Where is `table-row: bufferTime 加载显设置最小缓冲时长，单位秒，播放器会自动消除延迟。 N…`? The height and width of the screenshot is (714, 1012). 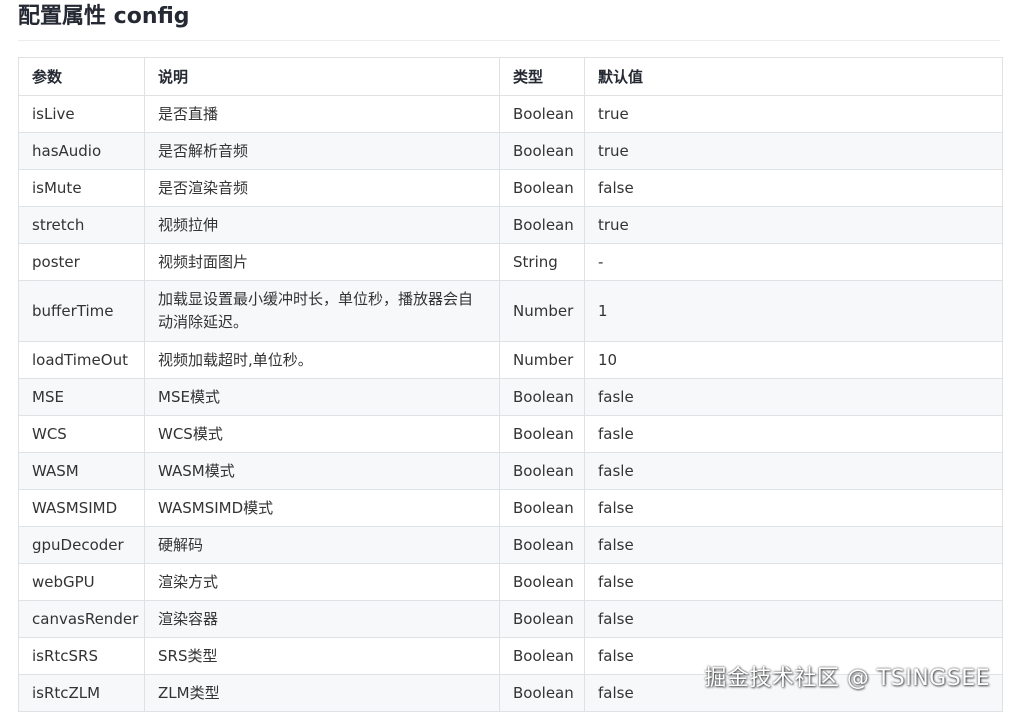 table-row: bufferTime 加载显设置最小缓冲时长，单位秒，播放器会自动消除延迟。 N… is located at coordinates (510, 311).